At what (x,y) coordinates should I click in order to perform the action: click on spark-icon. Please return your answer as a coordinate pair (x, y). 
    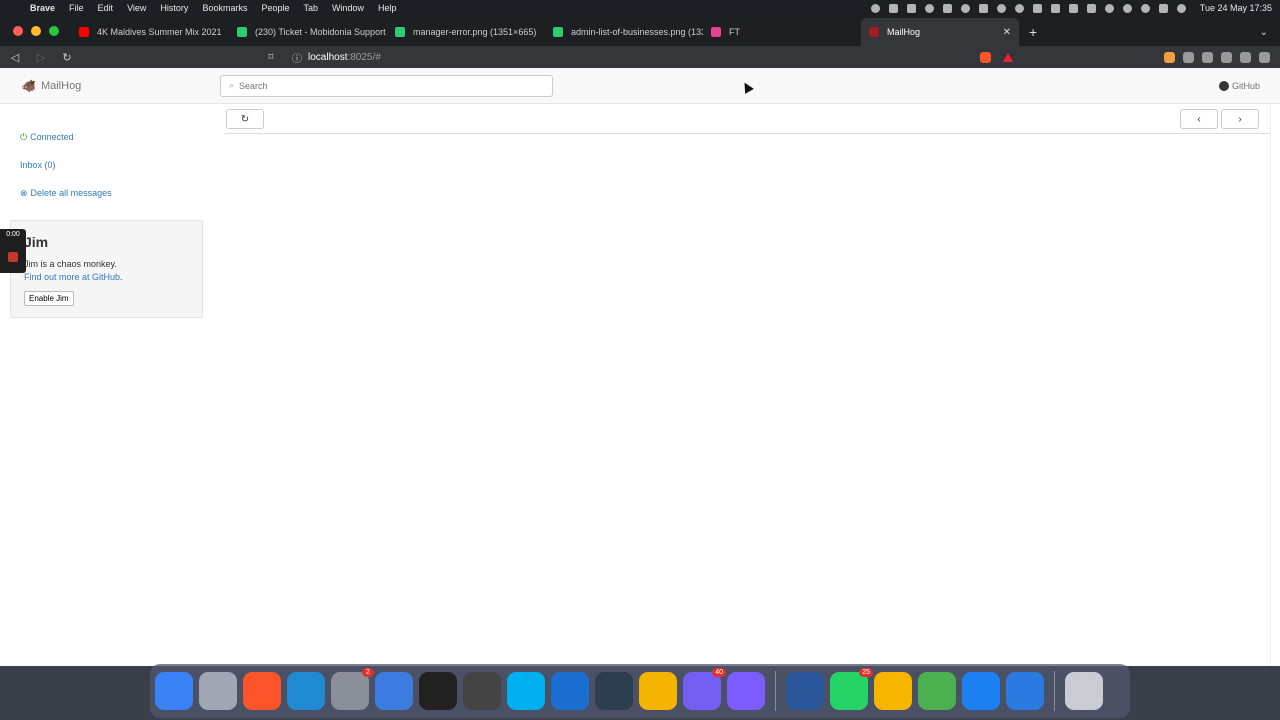
    Looking at the image, I should click on (394, 691).